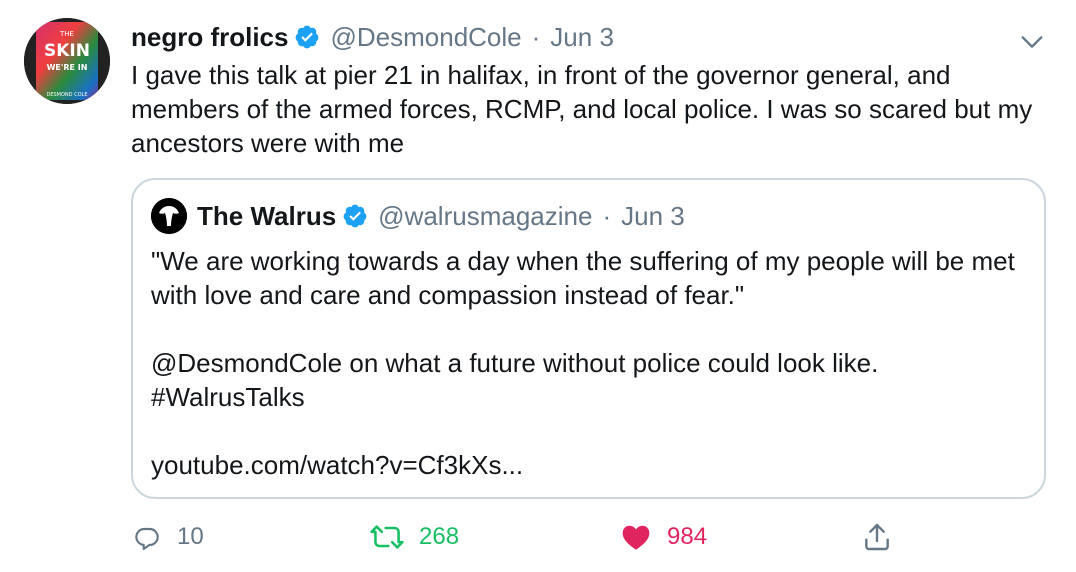 This screenshot has width=1076, height=572. Describe the element at coordinates (425, 37) in the screenshot. I see `author-handle: @DesmondCole` at that location.